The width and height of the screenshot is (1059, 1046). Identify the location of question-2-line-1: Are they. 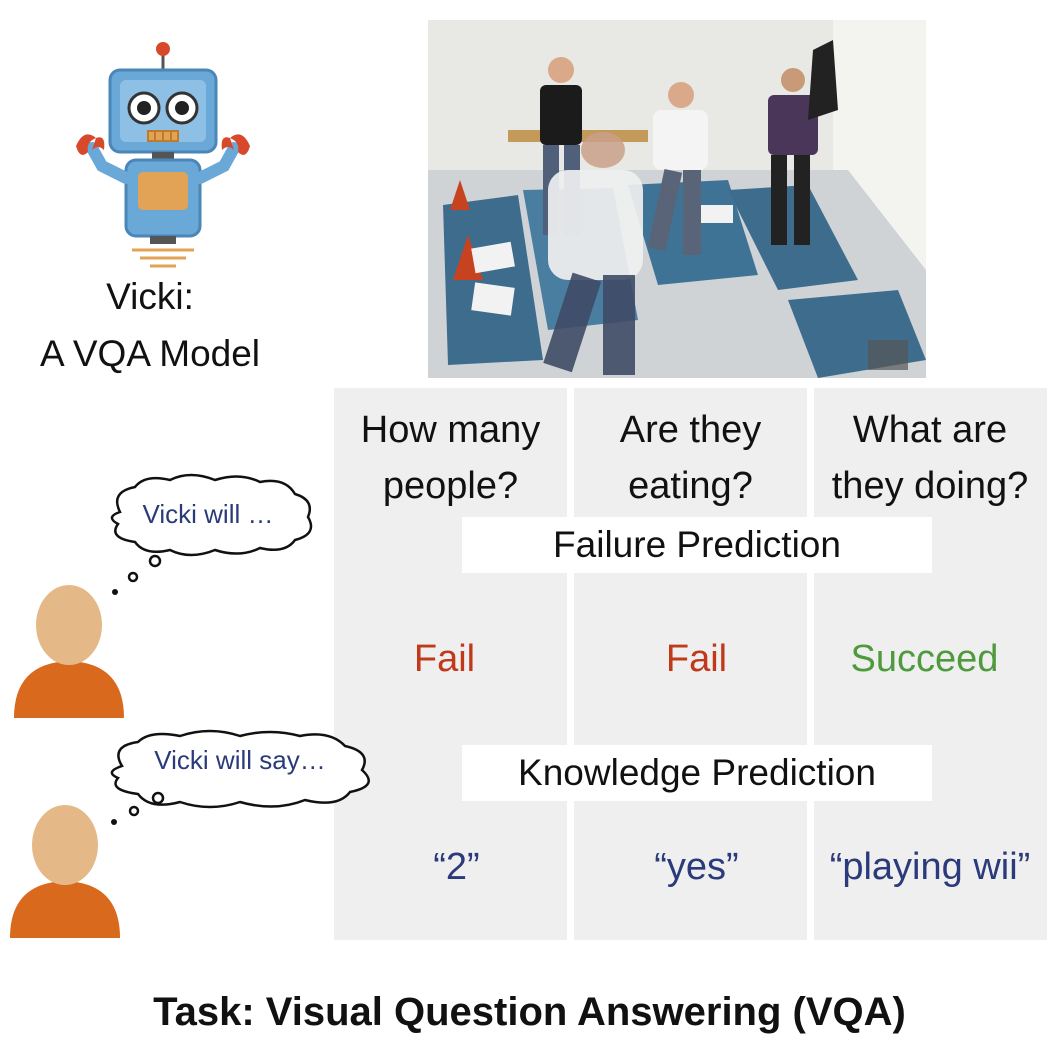
(690, 430).